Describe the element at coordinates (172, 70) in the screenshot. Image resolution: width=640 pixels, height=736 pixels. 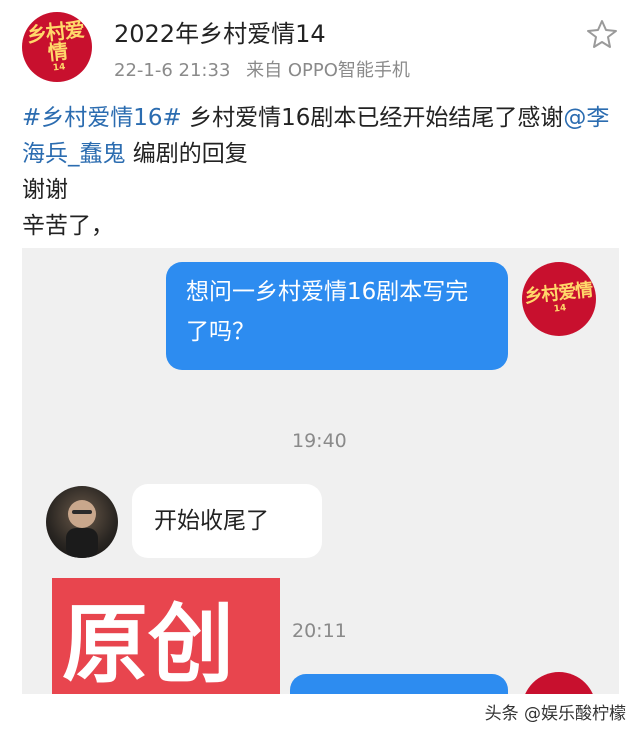
I see `post-date: 22-1-6 21:33` at that location.